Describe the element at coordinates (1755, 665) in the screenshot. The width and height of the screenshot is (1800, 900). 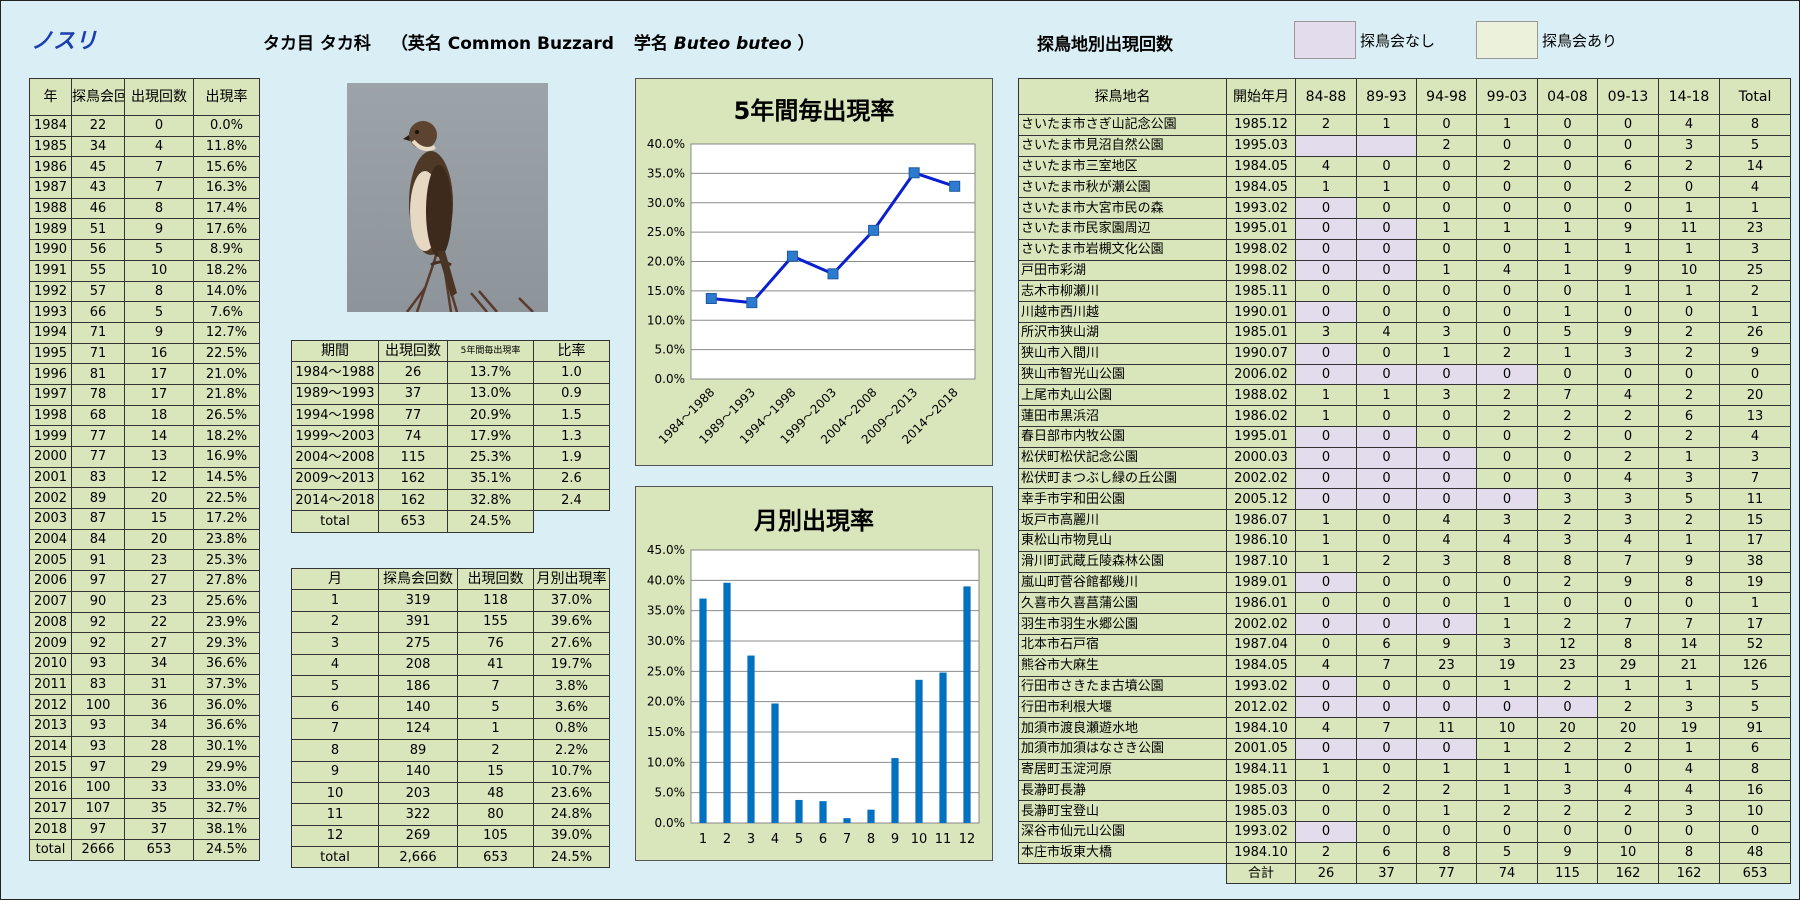
I see `total-cell: 126` at that location.